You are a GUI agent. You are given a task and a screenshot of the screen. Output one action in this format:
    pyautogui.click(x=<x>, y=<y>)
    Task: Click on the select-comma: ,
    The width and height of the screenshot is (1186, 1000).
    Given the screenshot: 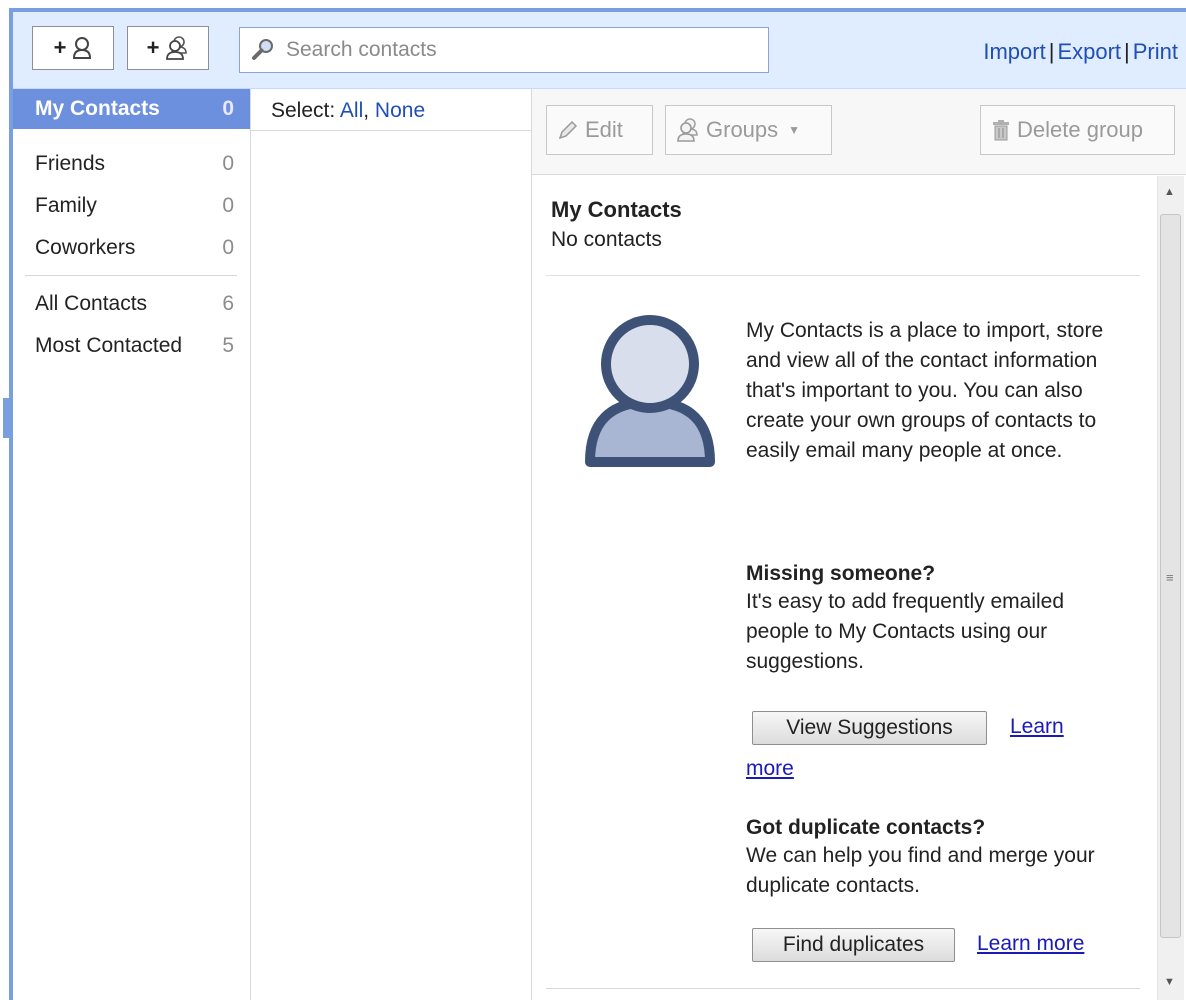 What is the action you would take?
    pyautogui.click(x=366, y=110)
    